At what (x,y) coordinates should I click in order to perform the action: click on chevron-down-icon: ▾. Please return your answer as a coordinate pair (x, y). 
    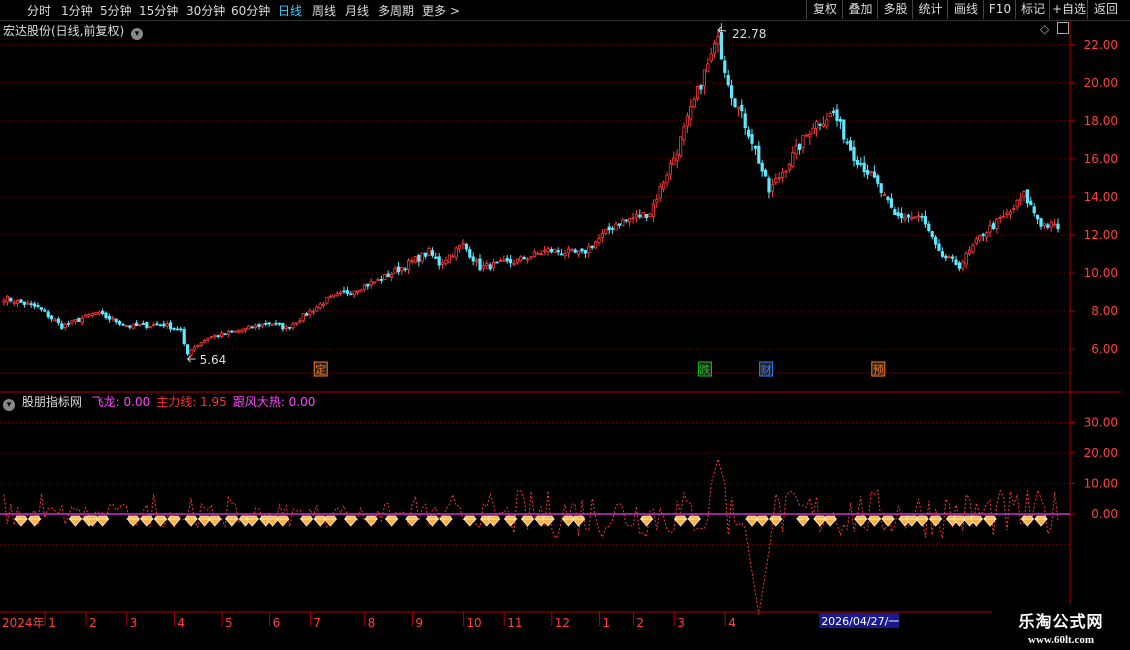
    Looking at the image, I should click on (137, 34).